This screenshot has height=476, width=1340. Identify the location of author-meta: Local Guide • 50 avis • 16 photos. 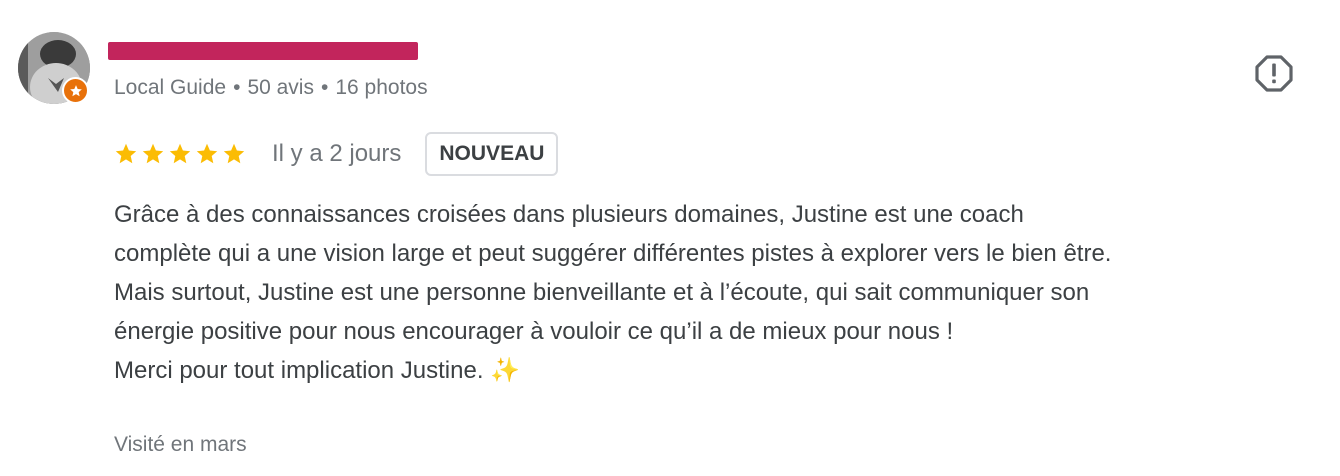
(271, 88).